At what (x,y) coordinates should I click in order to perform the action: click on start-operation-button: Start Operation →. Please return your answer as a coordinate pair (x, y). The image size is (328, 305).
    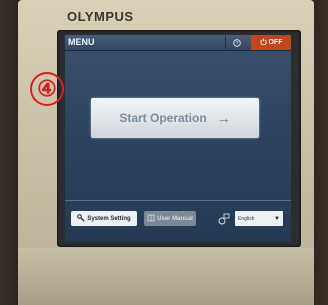
    Looking at the image, I should click on (175, 118).